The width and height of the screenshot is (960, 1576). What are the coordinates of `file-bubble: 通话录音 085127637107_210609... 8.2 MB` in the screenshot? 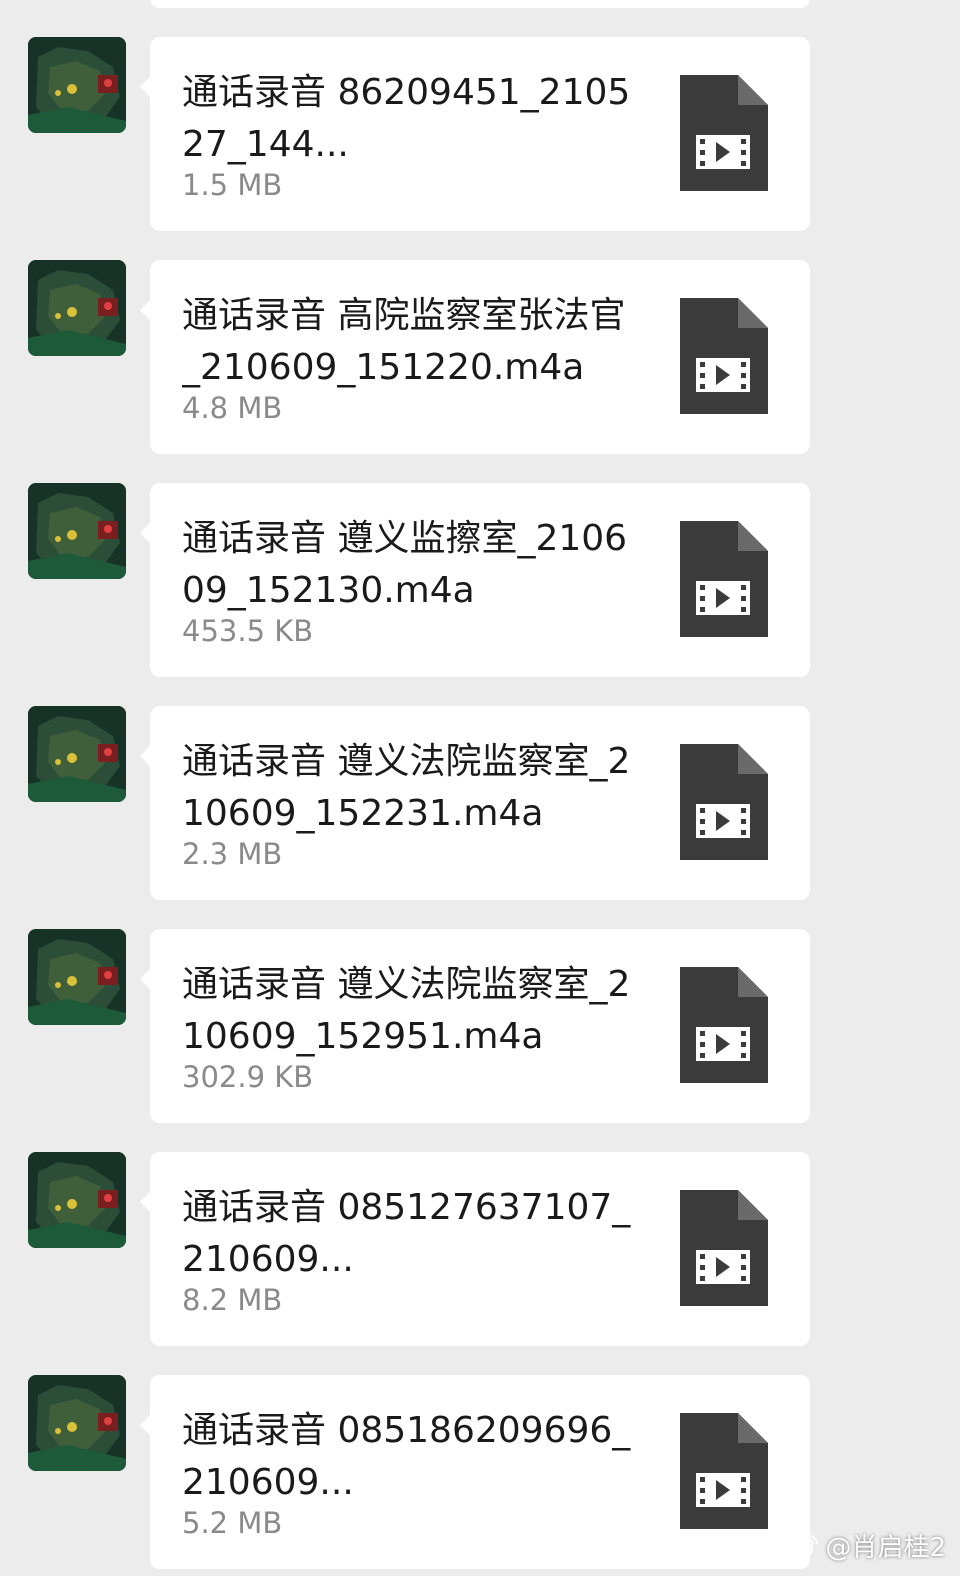 It's located at (475, 1249).